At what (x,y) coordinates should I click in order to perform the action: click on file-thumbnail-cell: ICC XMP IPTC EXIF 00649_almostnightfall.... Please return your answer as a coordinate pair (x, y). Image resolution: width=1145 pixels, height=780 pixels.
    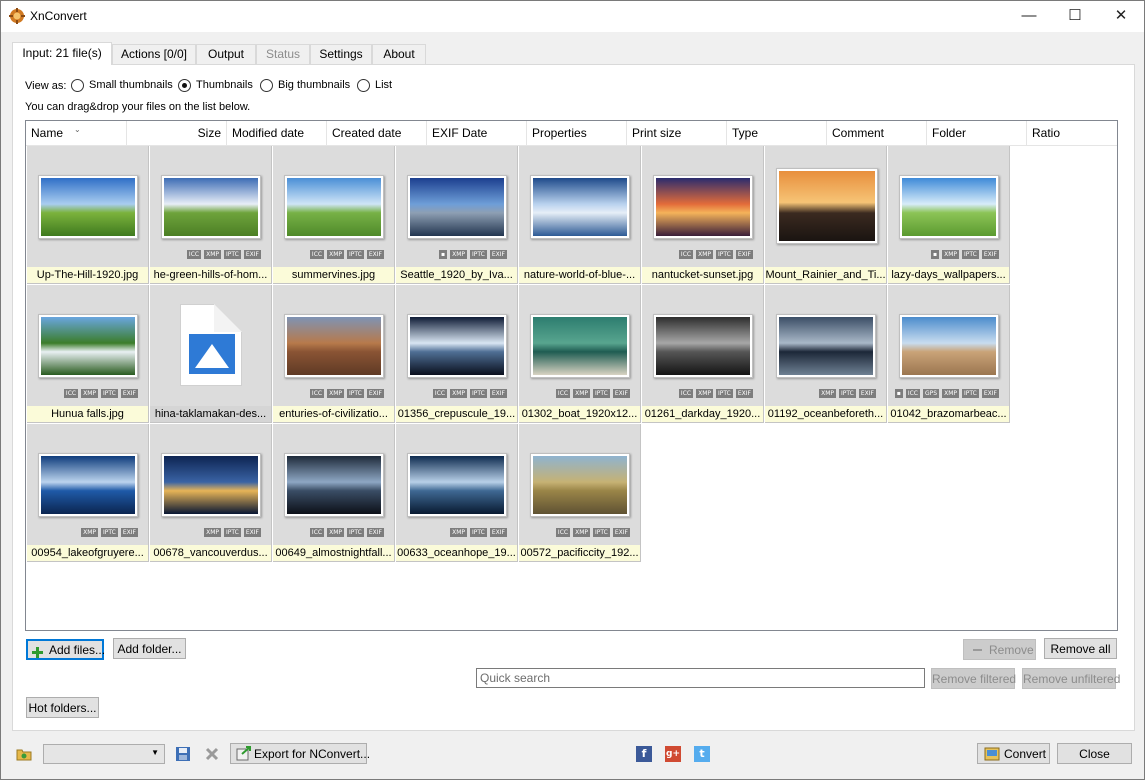
    Looking at the image, I should click on (334, 493).